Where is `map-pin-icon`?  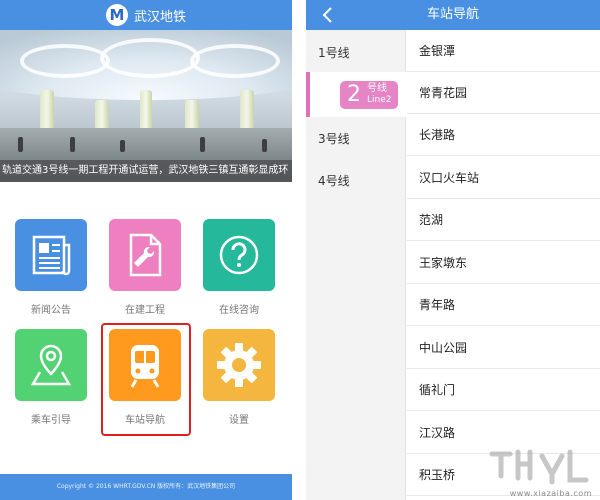 map-pin-icon is located at coordinates (51, 365).